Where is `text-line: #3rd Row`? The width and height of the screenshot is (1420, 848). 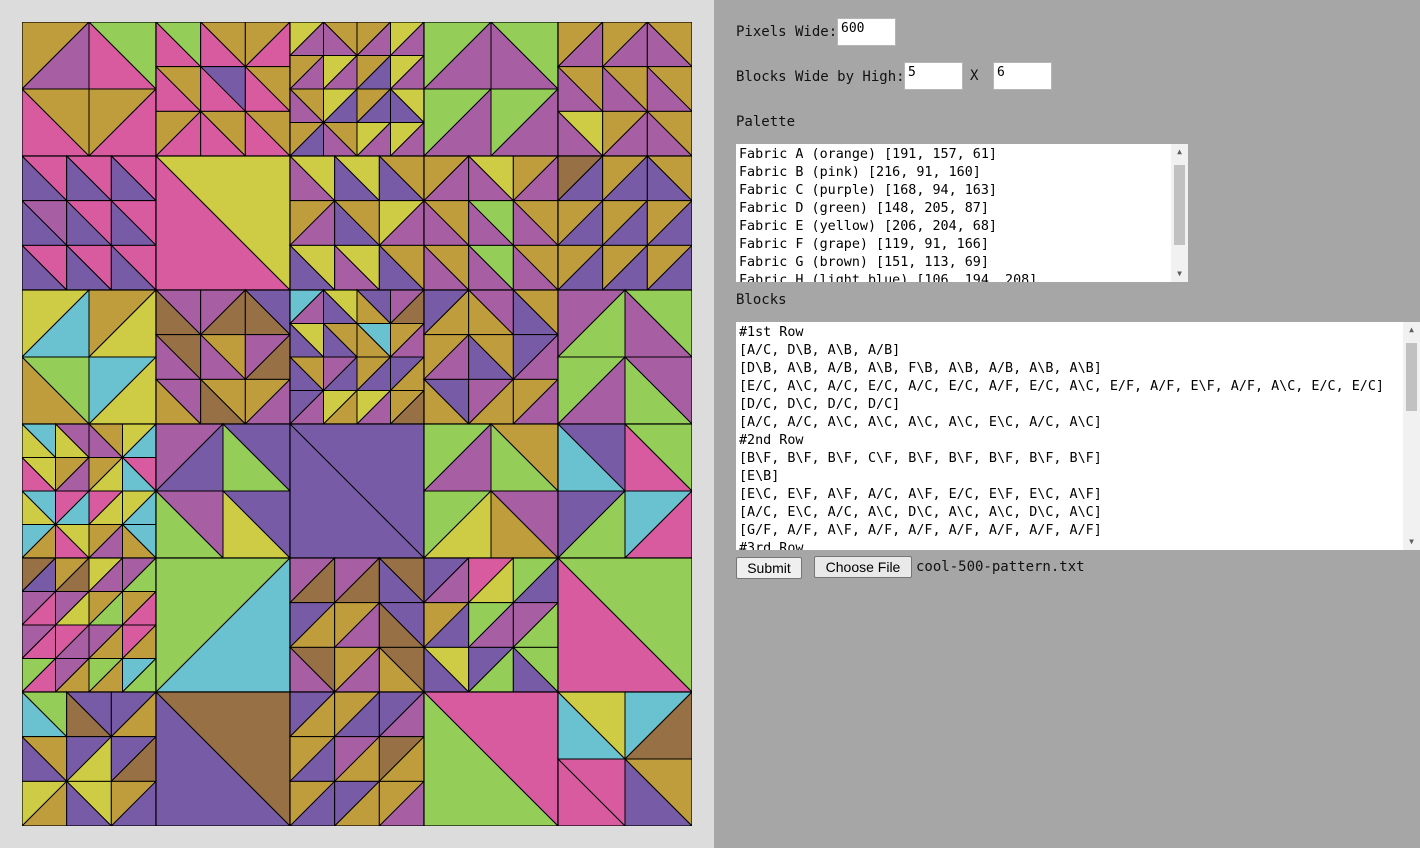
text-line: #3rd Row is located at coordinates (771, 545).